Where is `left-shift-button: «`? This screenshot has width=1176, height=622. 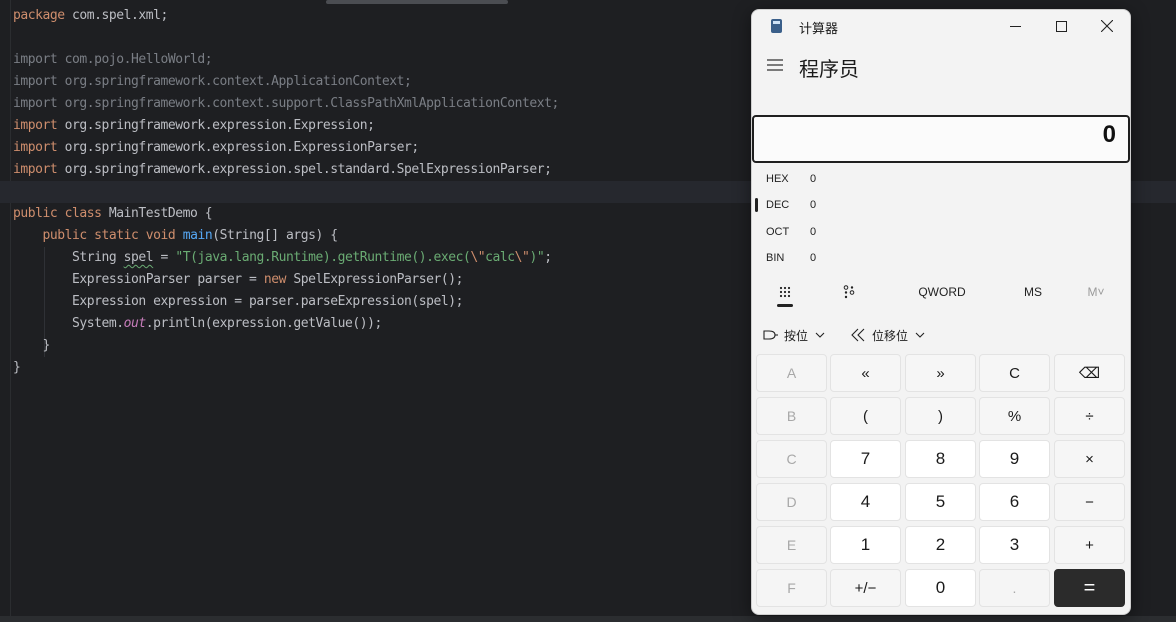
left-shift-button: « is located at coordinates (865, 373).